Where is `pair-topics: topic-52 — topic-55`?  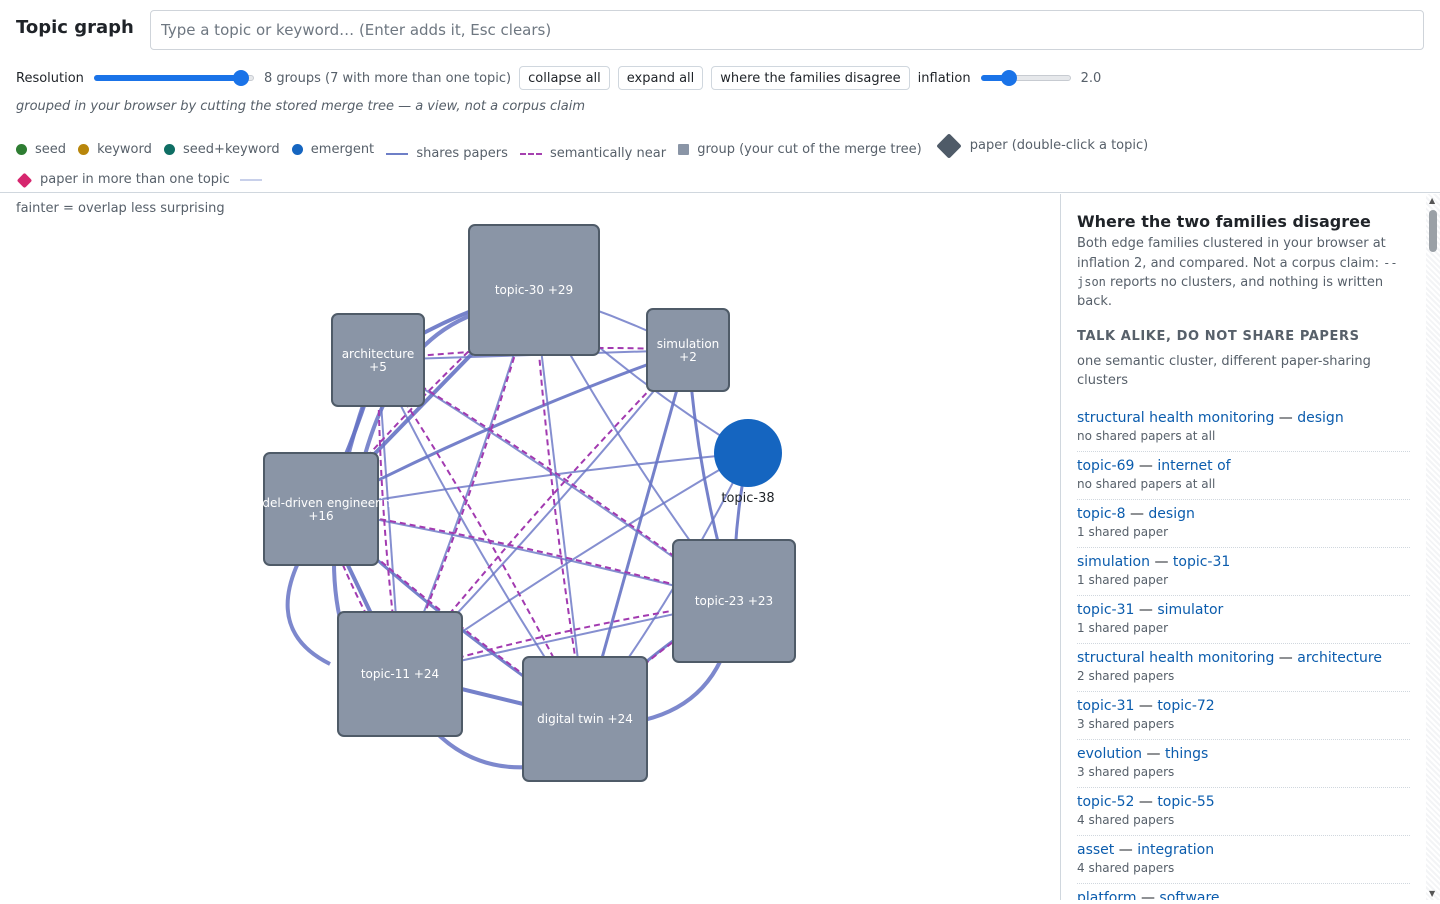
pair-topics: topic-52 — topic-55 is located at coordinates (1243, 802).